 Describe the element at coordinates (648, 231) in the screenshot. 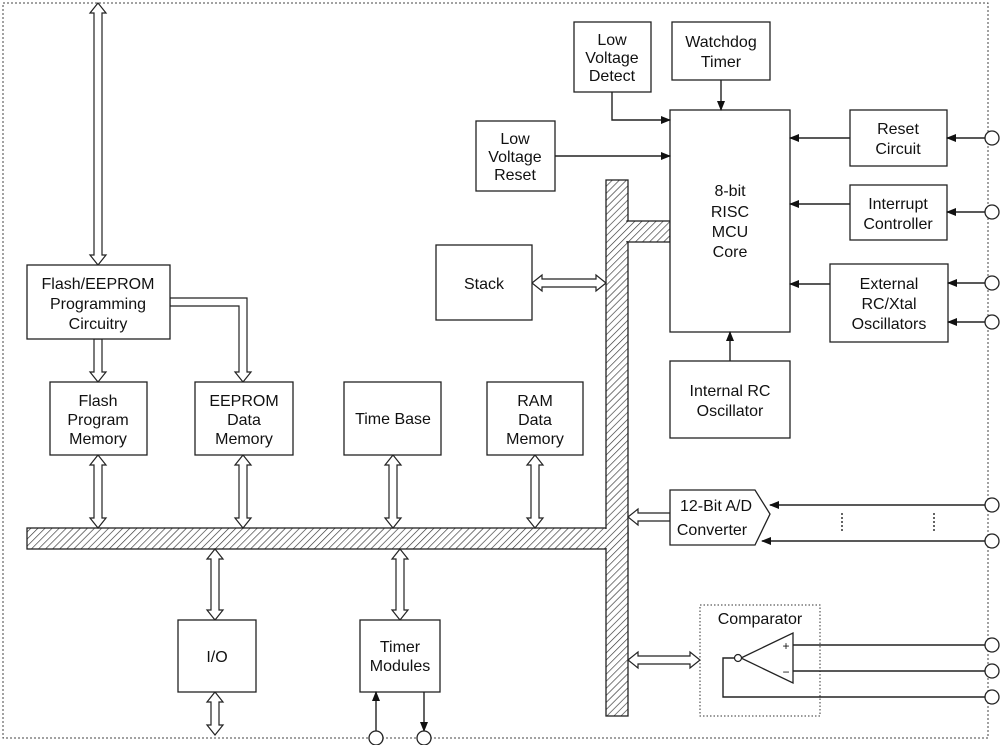

I see `bus-to-mcu-branch` at that location.